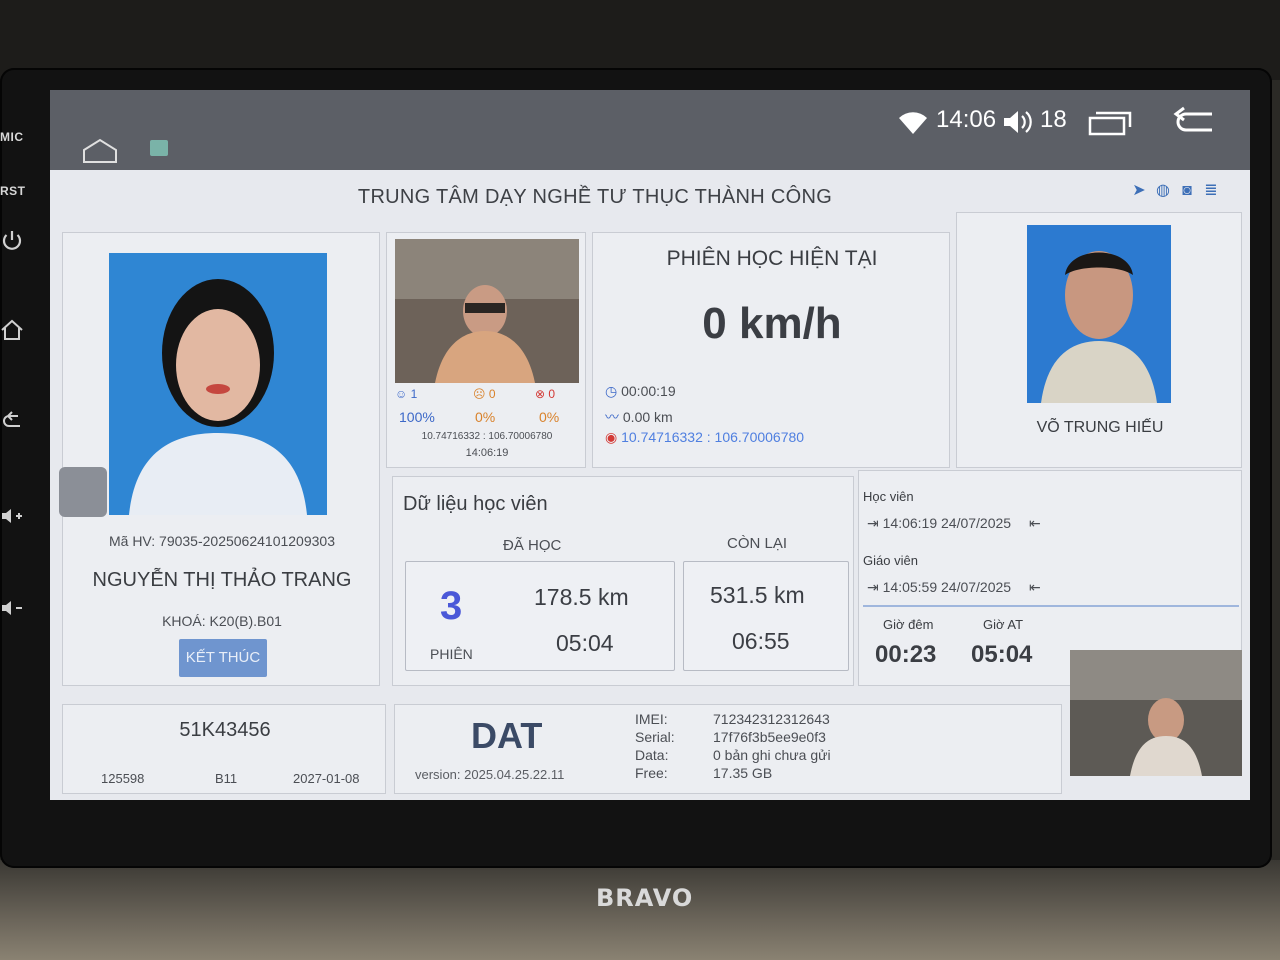 This screenshot has width=1280, height=960. Describe the element at coordinates (705, 437) in the screenshot. I see `session-gps: ◉ 10.74716332 : 106.70006780` at that location.